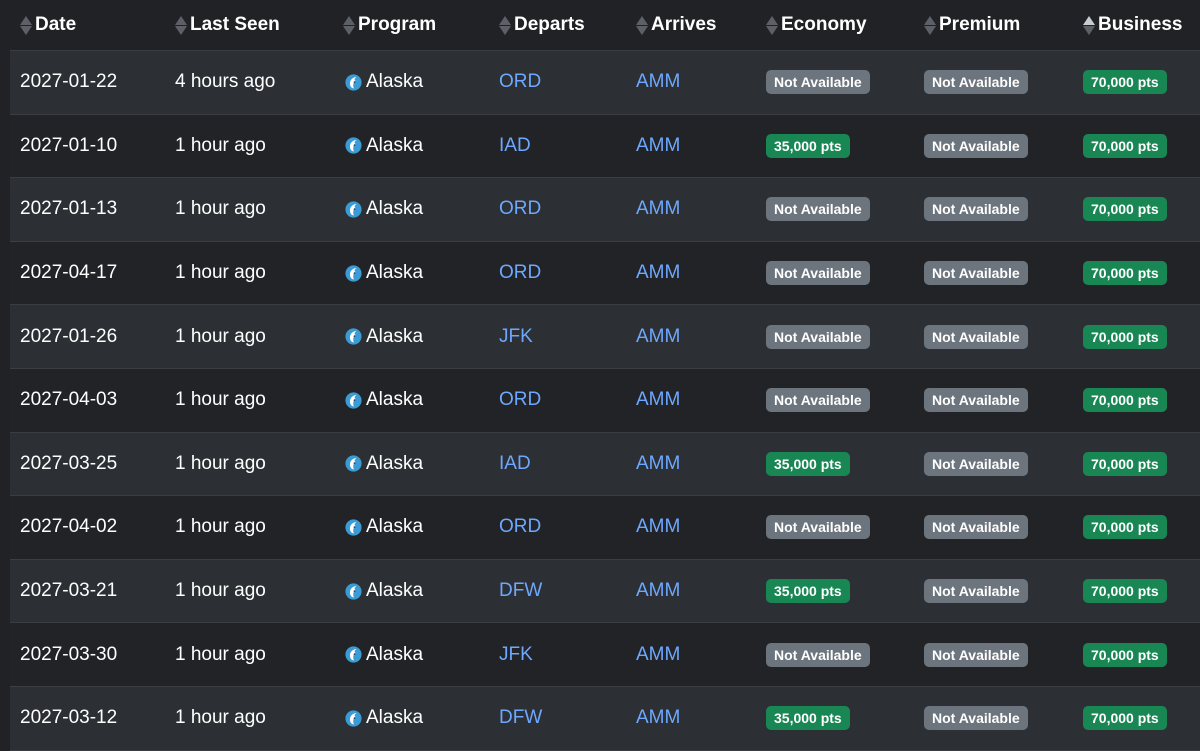  I want to click on column-header-program: Program, so click(389, 25).